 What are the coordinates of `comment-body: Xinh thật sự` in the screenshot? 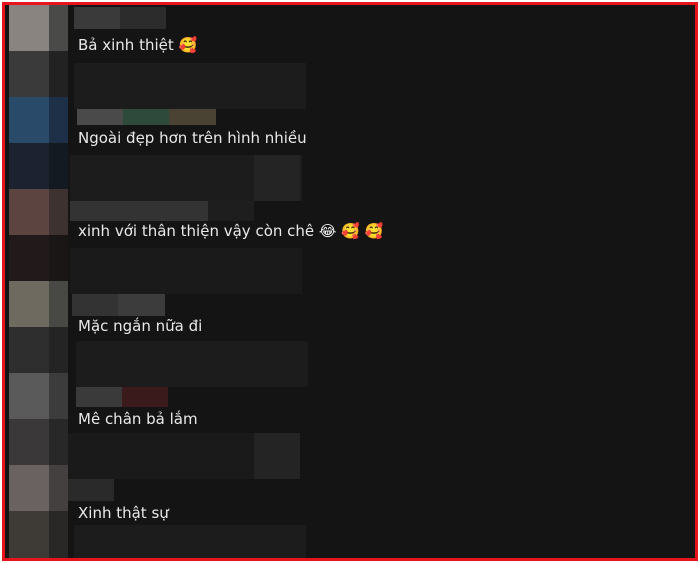 It's located at (123, 513).